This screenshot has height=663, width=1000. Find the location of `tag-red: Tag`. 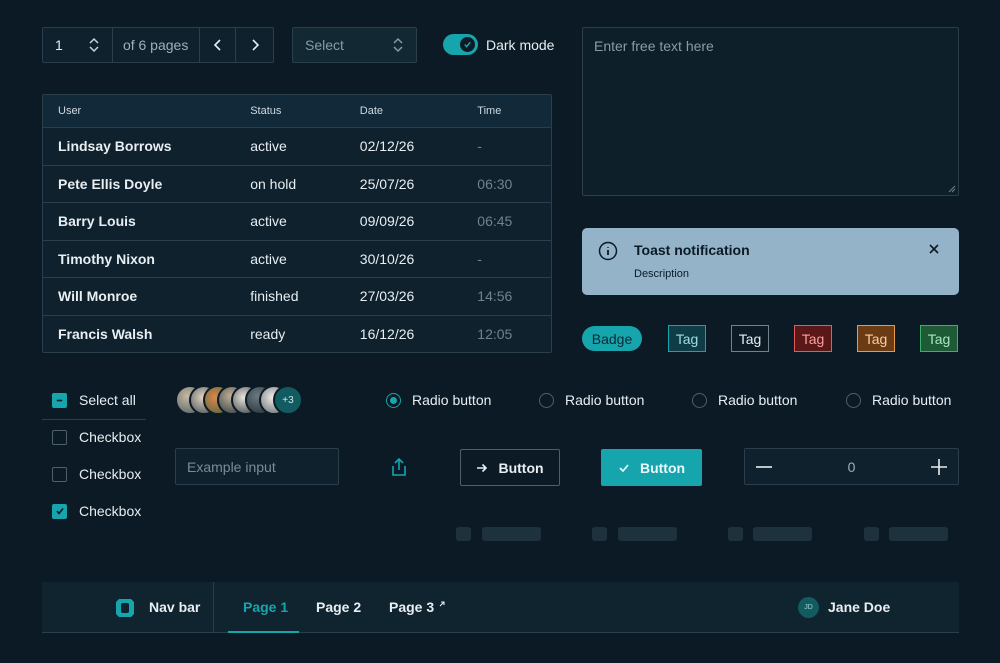

tag-red: Tag is located at coordinates (813, 338).